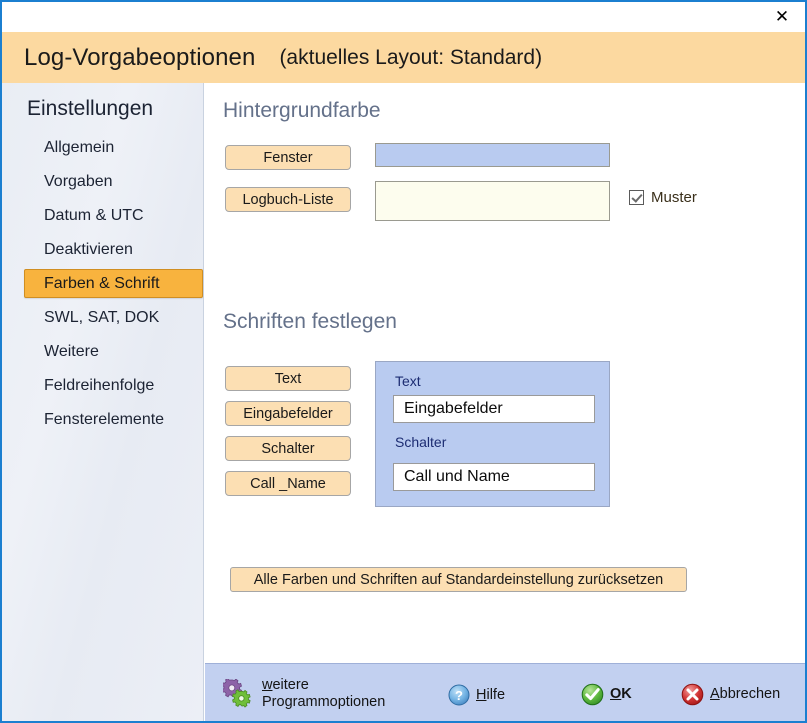  I want to click on gears-icon, so click(238, 694).